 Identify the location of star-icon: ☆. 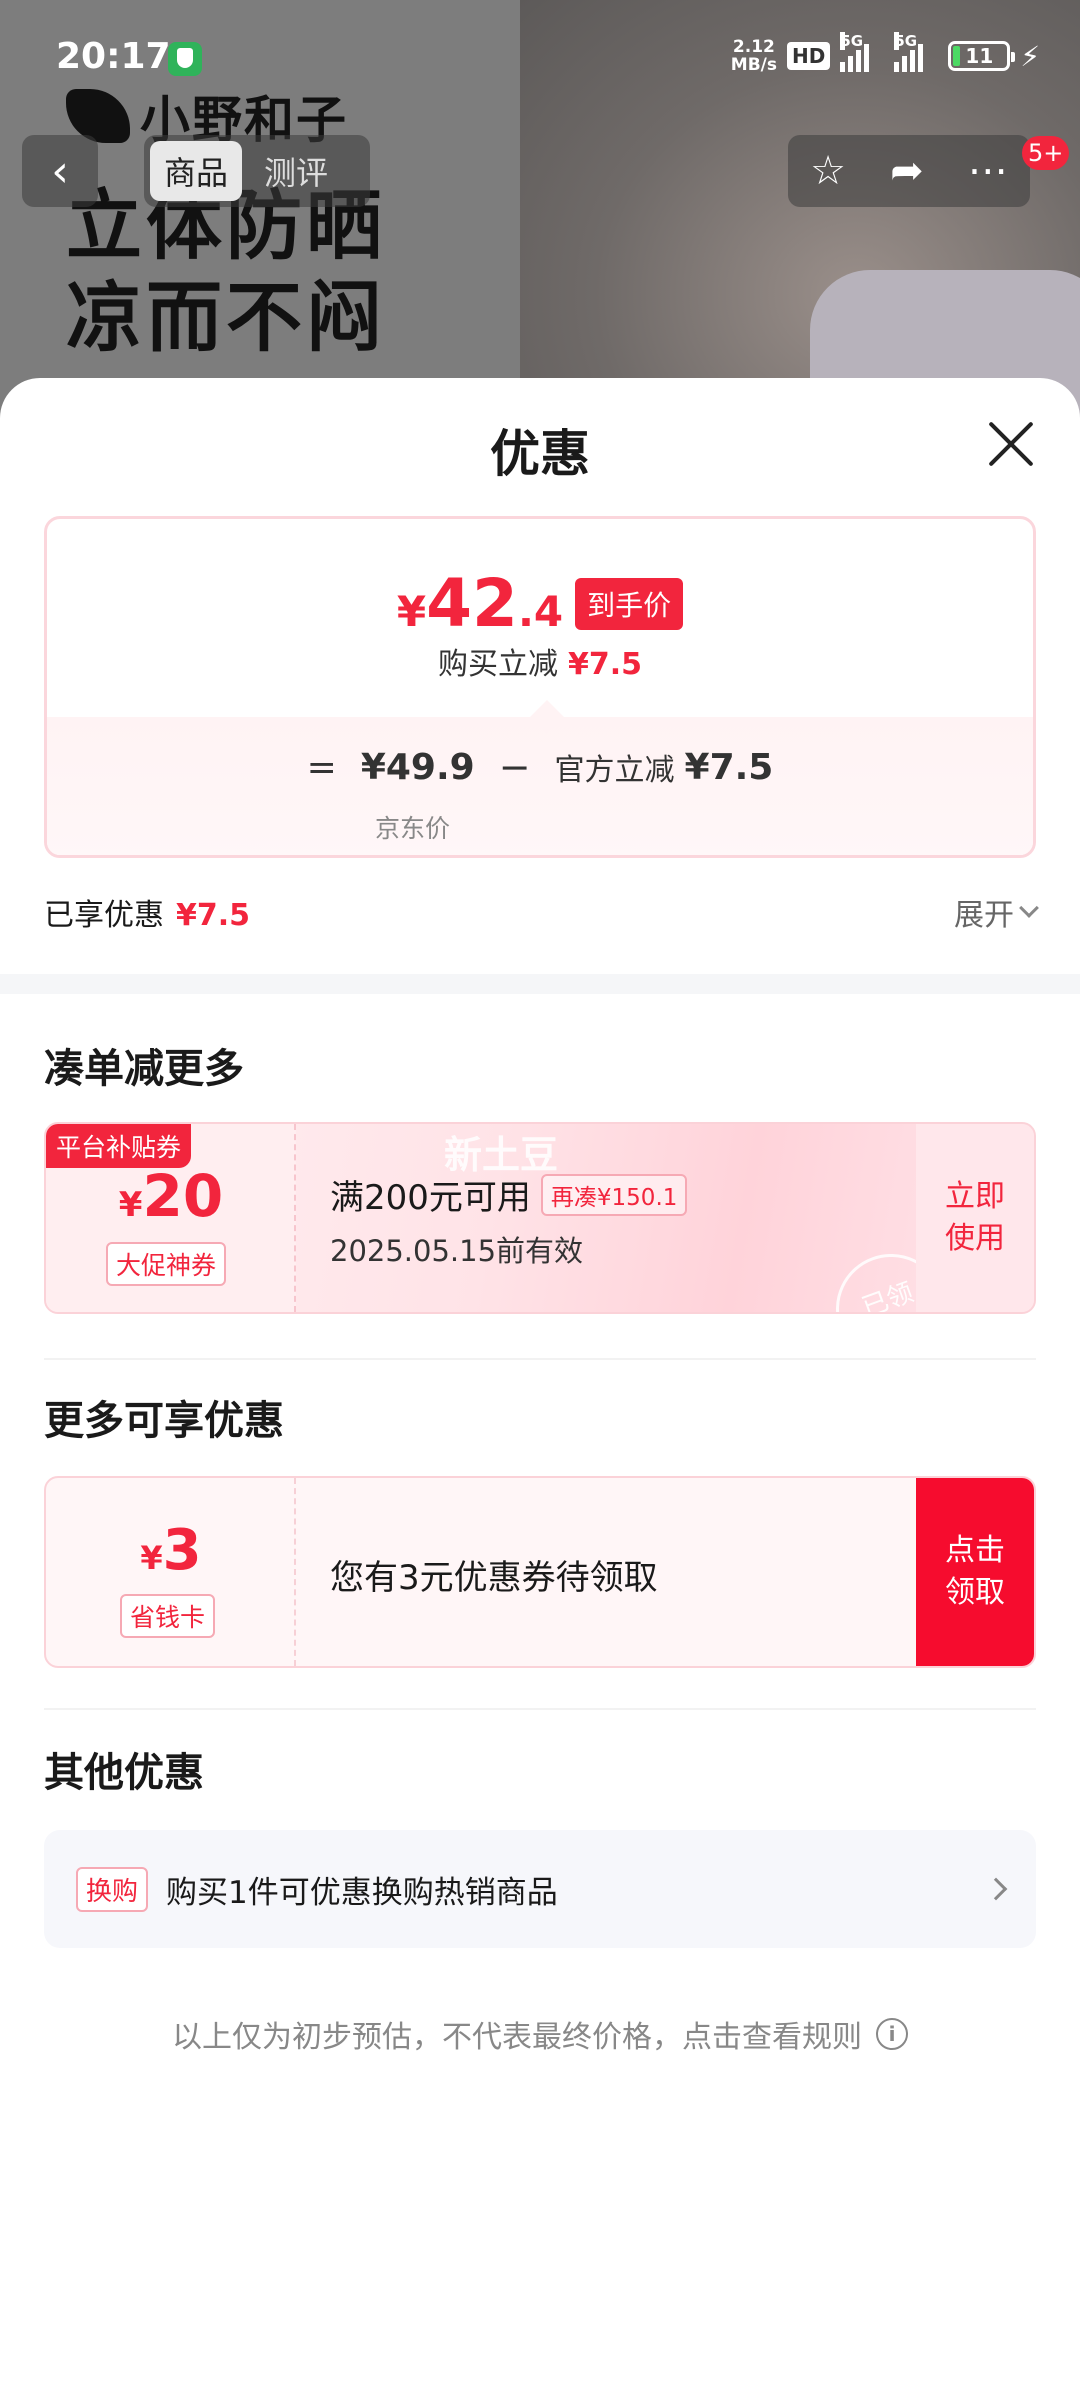
(828, 171).